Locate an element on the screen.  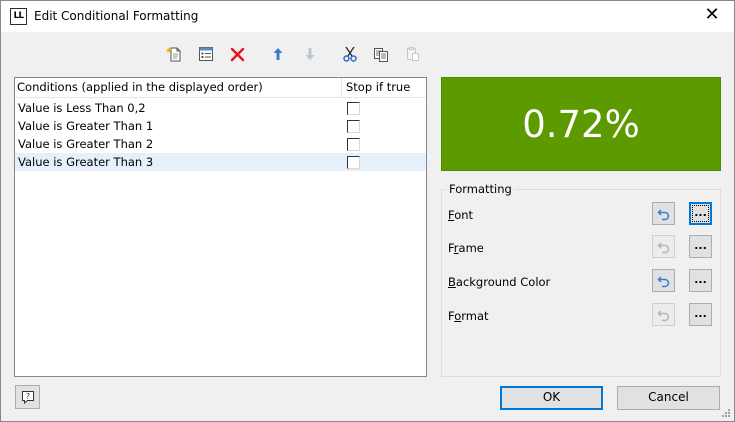
delete-button is located at coordinates (238, 54).